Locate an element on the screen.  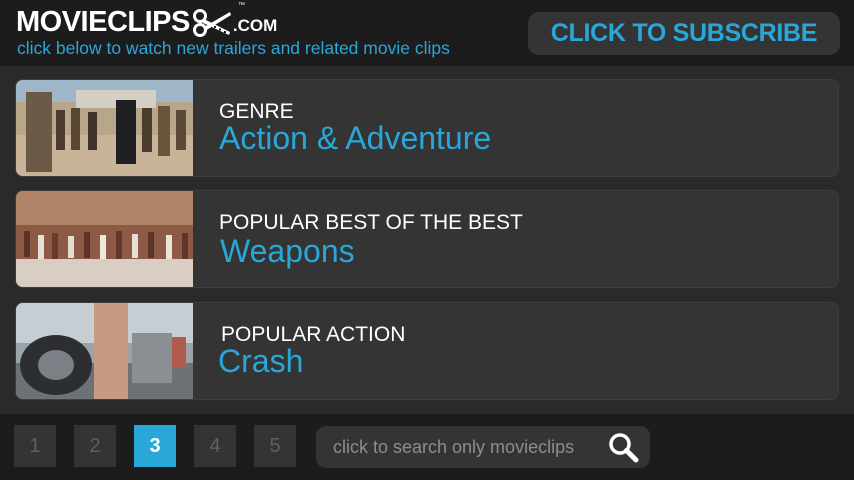
page-button-3-current: 3 is located at coordinates (155, 446).